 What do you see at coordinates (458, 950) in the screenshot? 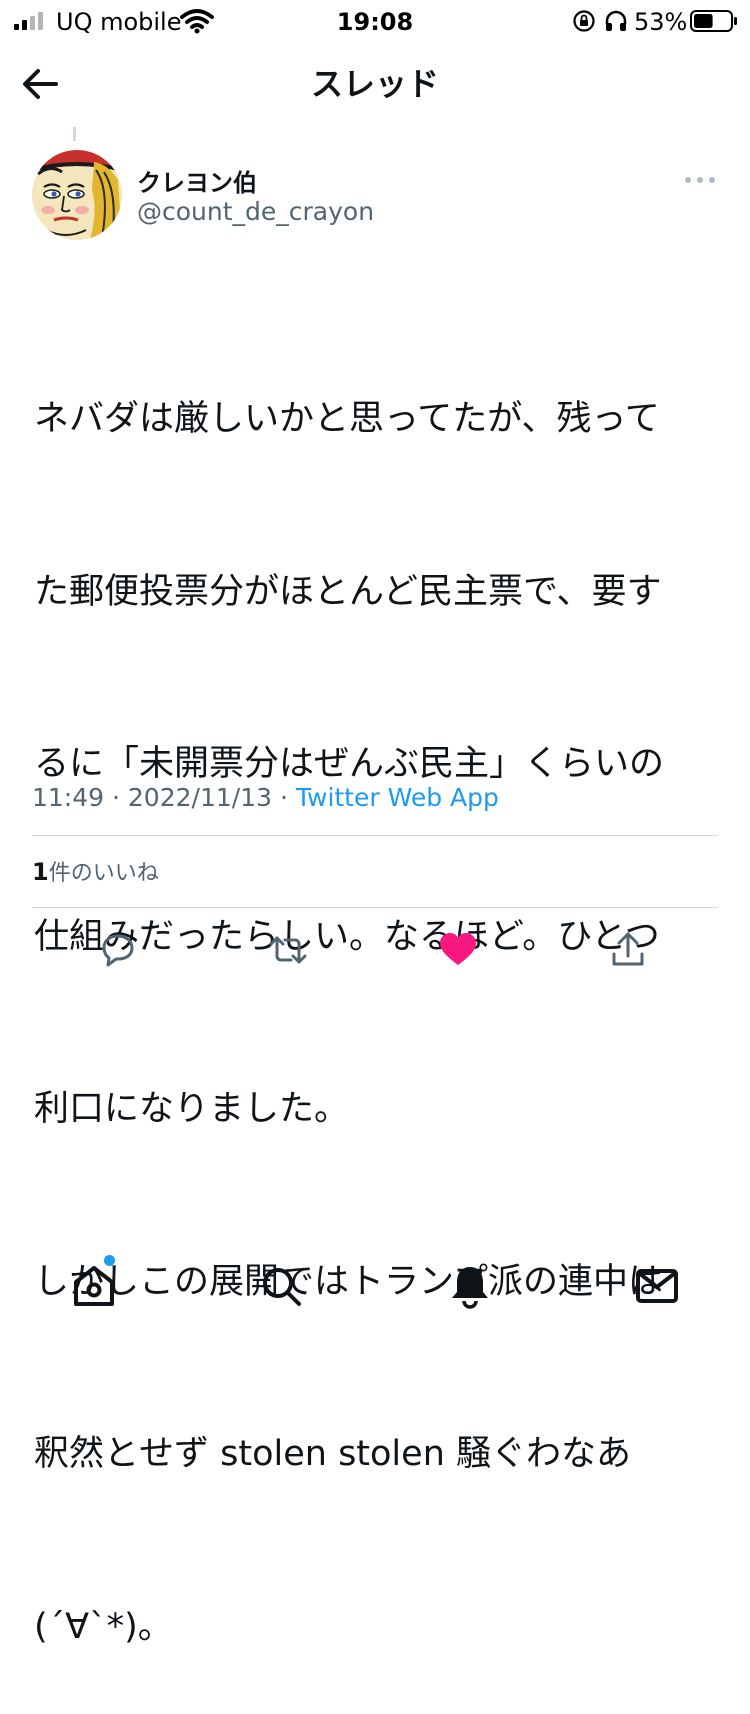
I see `heart-icon` at bounding box center [458, 950].